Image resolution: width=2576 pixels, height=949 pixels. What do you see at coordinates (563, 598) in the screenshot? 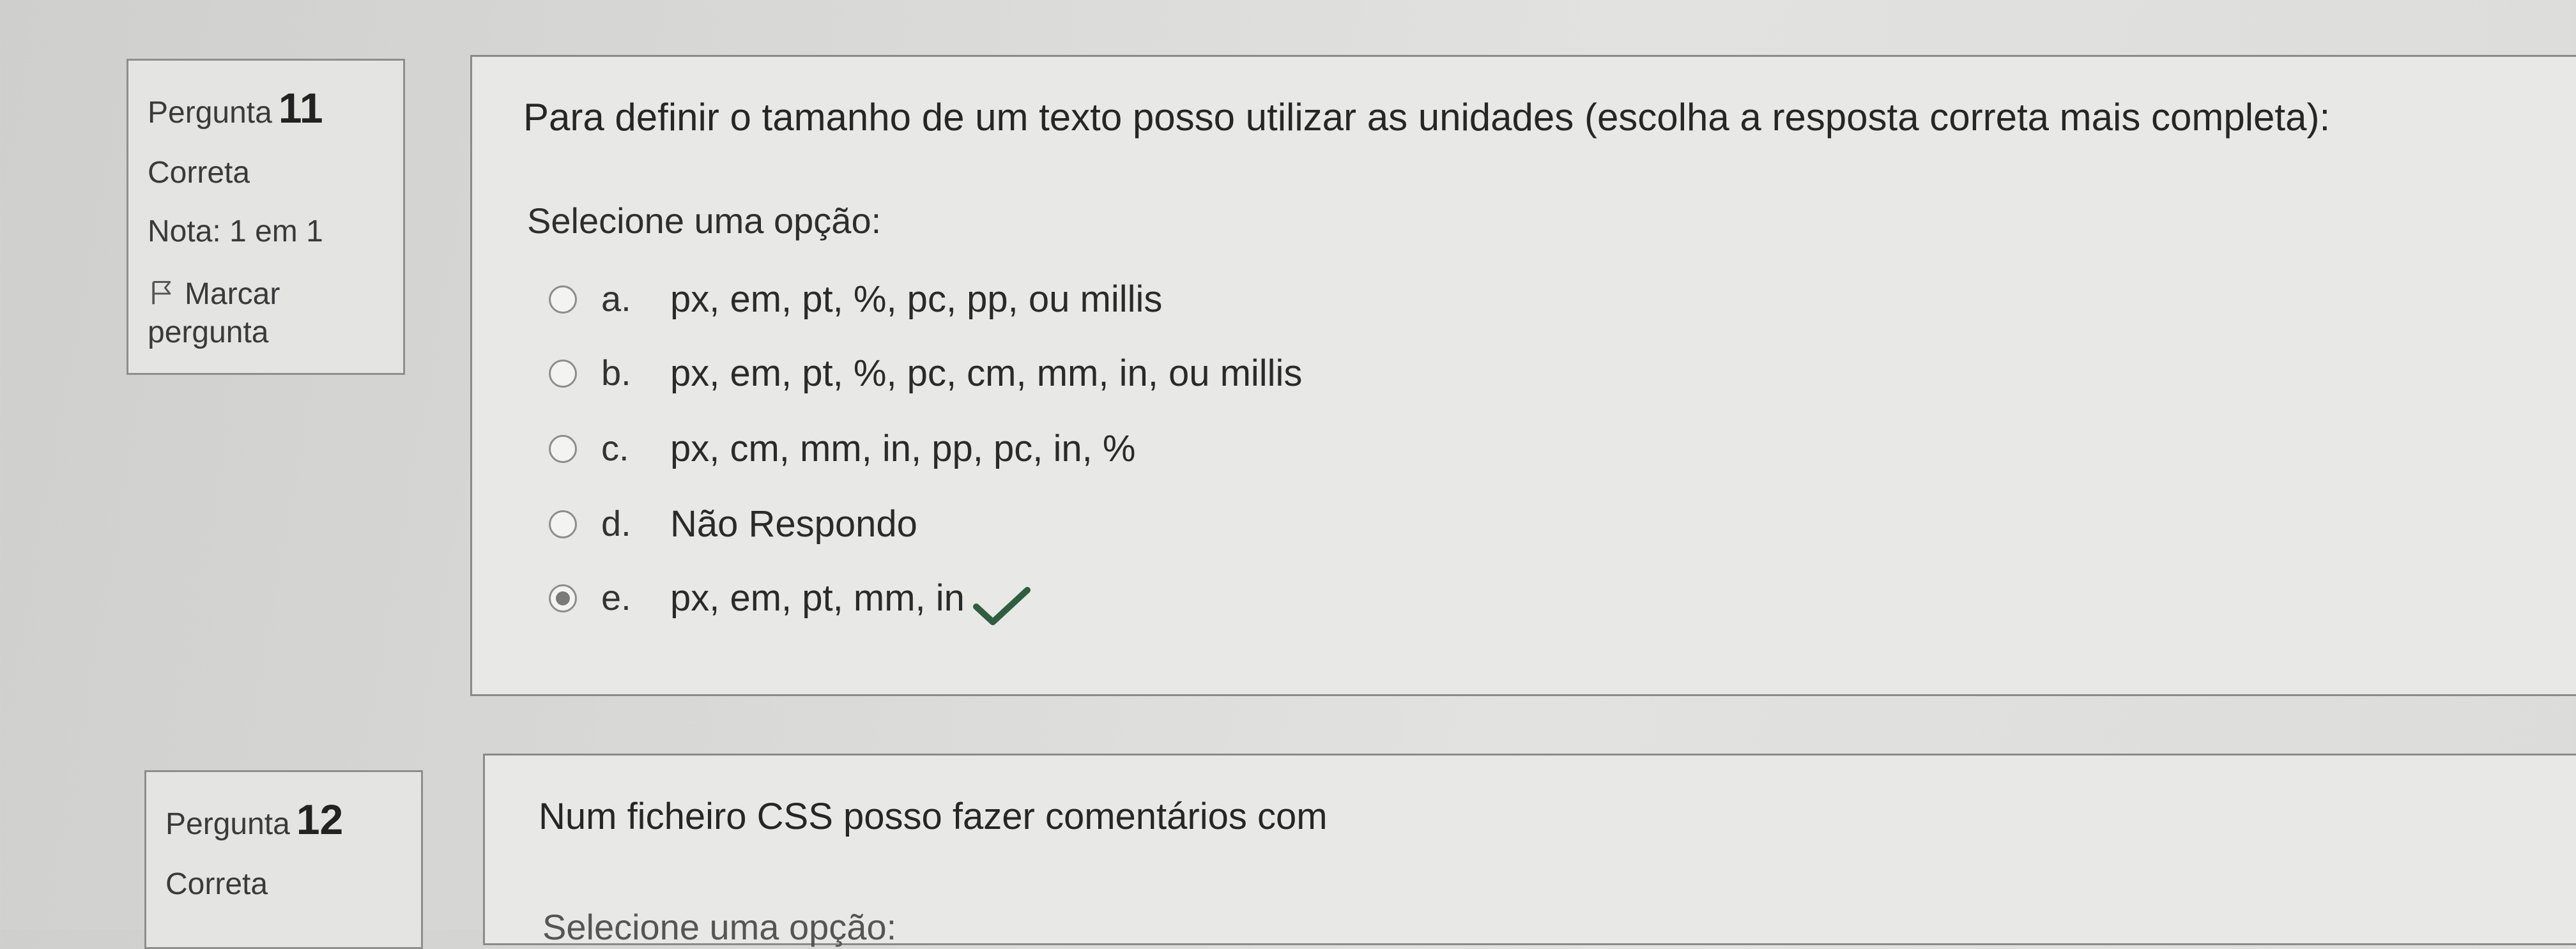
I see `radio-button-selected` at bounding box center [563, 598].